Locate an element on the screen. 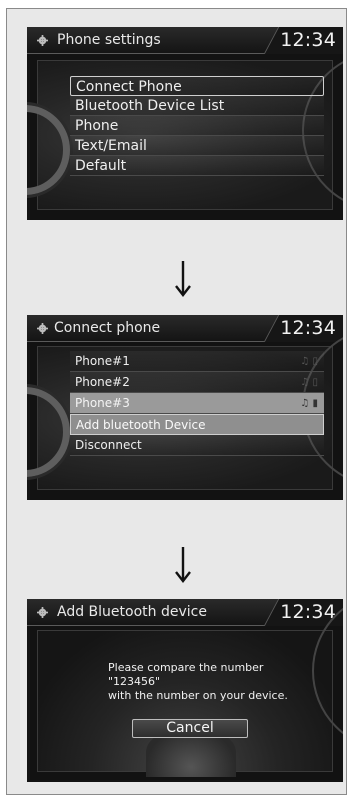  message-line: with the number on your device. is located at coordinates (198, 695).